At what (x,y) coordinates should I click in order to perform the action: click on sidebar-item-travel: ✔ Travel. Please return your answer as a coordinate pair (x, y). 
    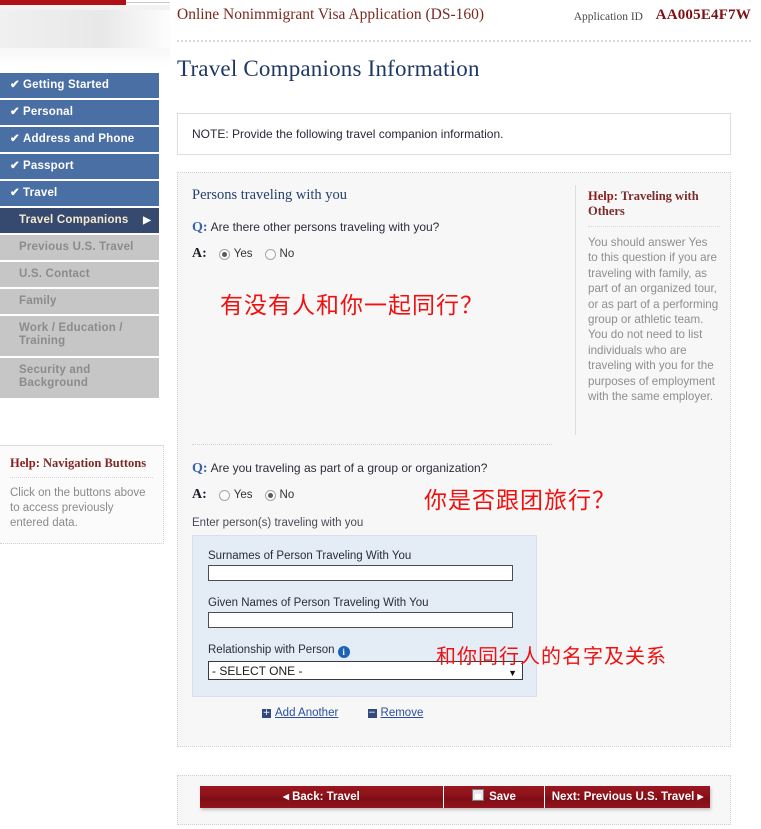
    Looking at the image, I should click on (79, 193).